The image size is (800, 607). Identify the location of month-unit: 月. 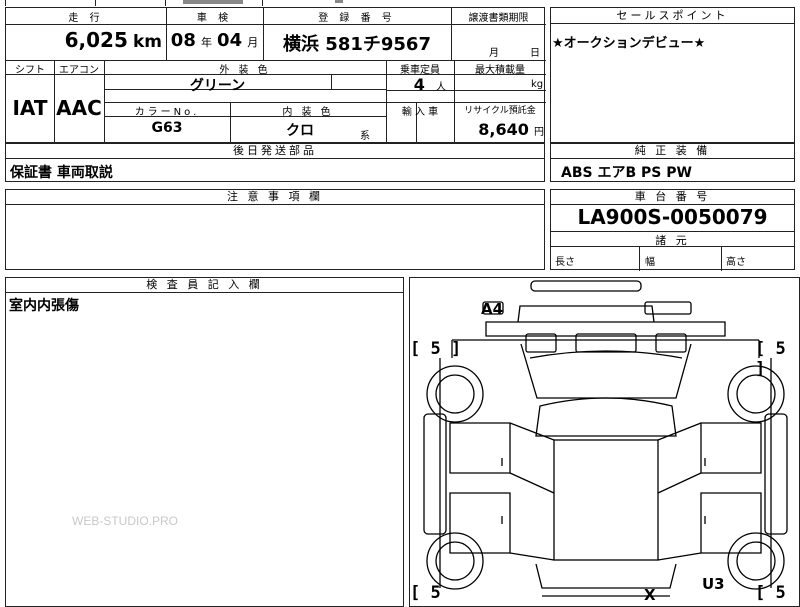
(253, 42).